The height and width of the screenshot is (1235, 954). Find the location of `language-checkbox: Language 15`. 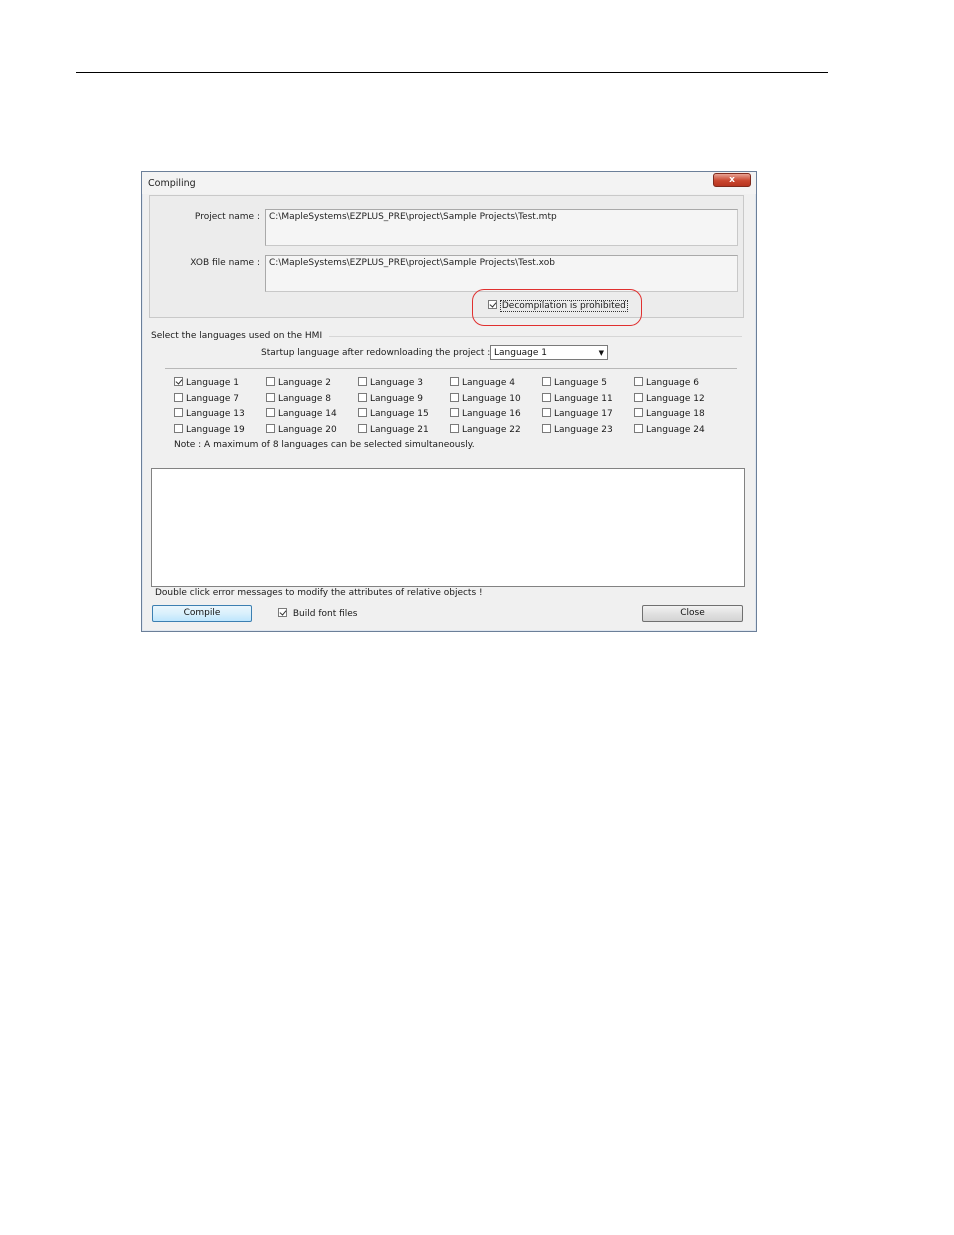

language-checkbox: Language 15 is located at coordinates (393, 413).